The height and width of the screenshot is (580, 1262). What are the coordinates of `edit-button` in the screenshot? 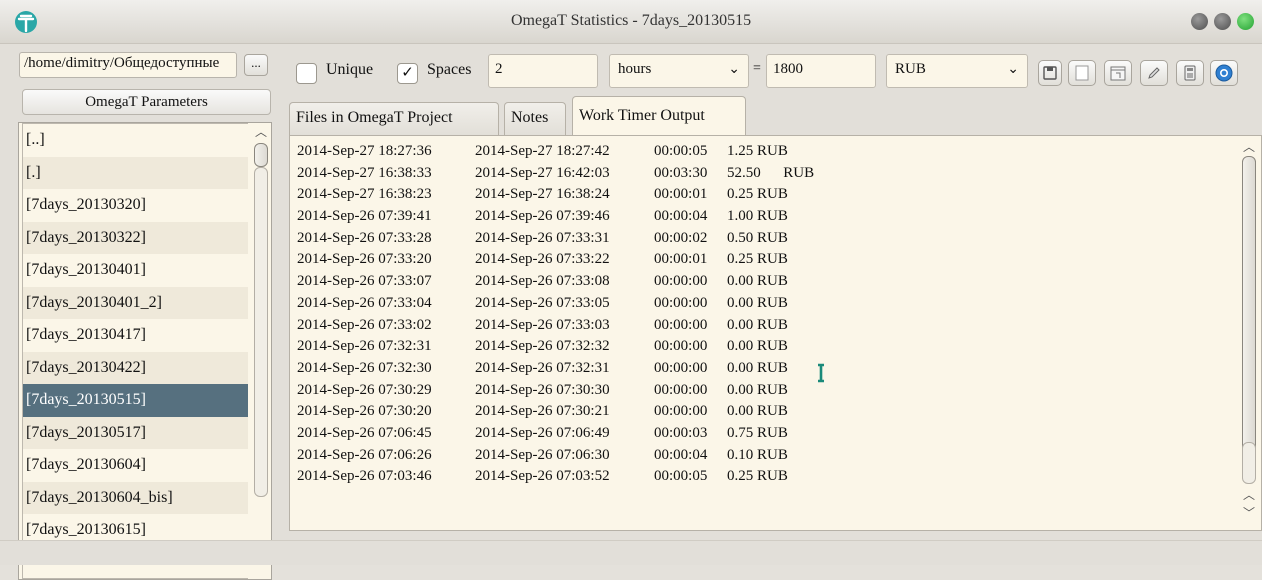 It's located at (1154, 73).